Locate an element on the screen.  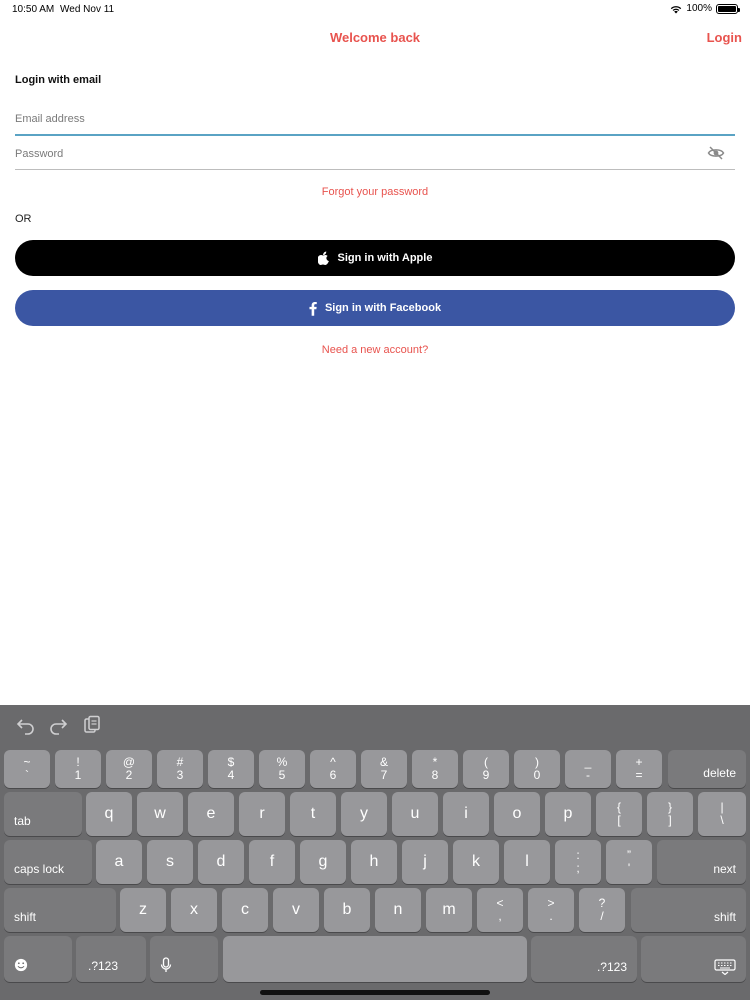
key-2: @2 is located at coordinates (129, 769).